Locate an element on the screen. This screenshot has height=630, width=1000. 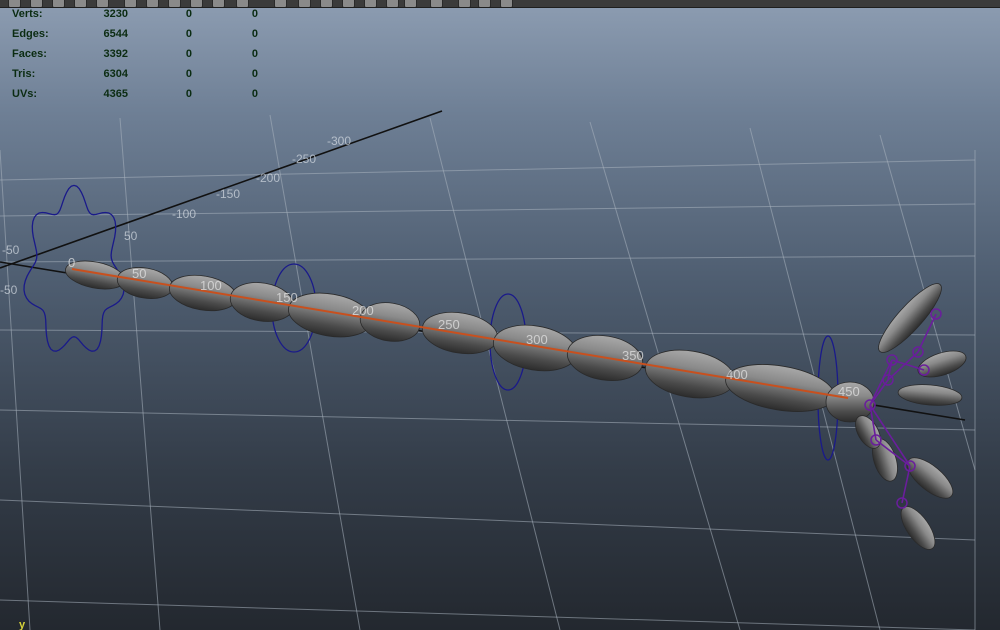
hud-label: Verts: is located at coordinates (27, 14).